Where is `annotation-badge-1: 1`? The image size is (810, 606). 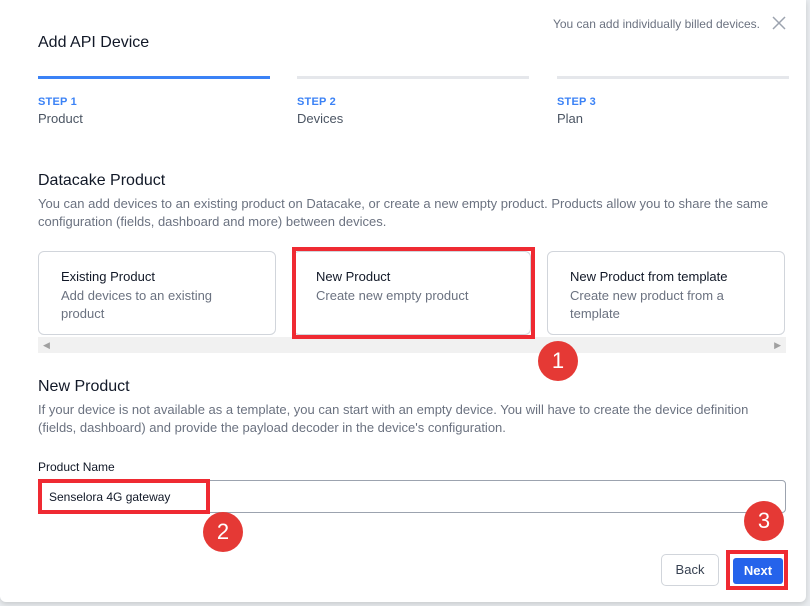 annotation-badge-1: 1 is located at coordinates (558, 361).